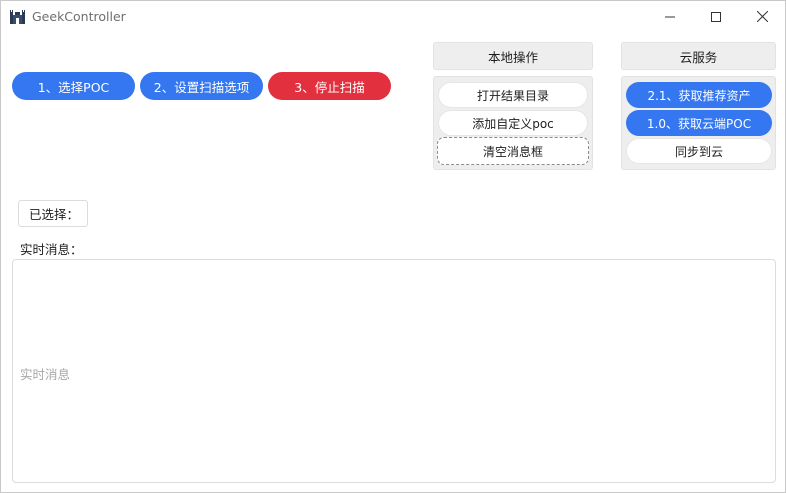  I want to click on maximize-icon, so click(716, 16).